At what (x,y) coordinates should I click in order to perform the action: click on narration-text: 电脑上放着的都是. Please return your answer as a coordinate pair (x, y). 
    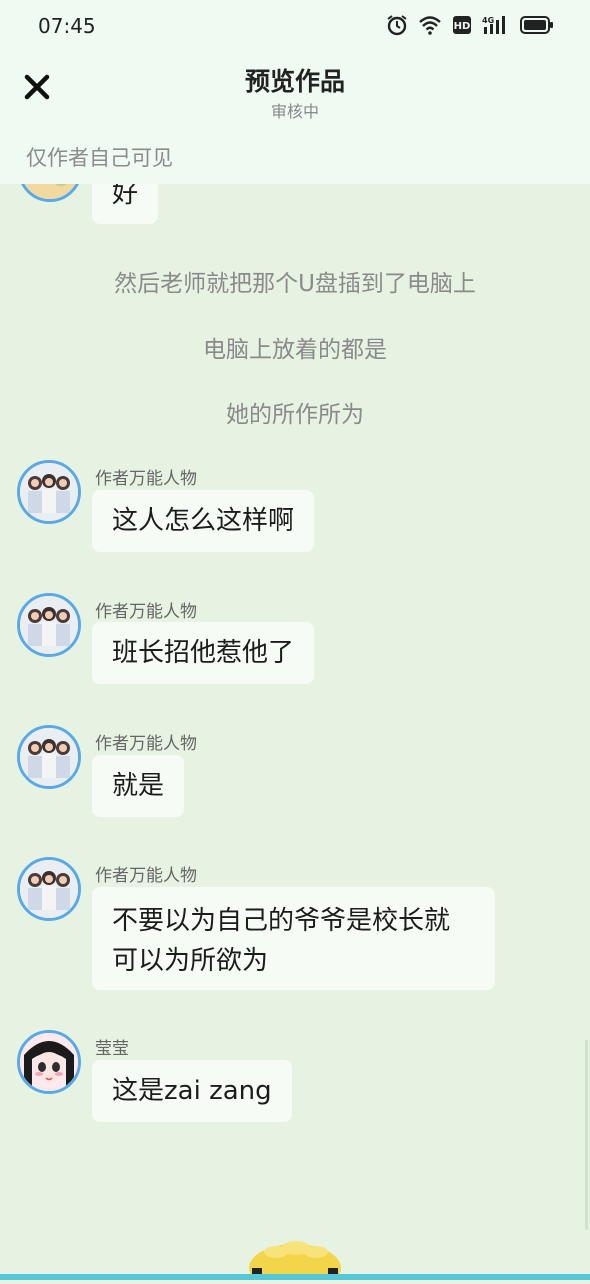
    Looking at the image, I should click on (295, 350).